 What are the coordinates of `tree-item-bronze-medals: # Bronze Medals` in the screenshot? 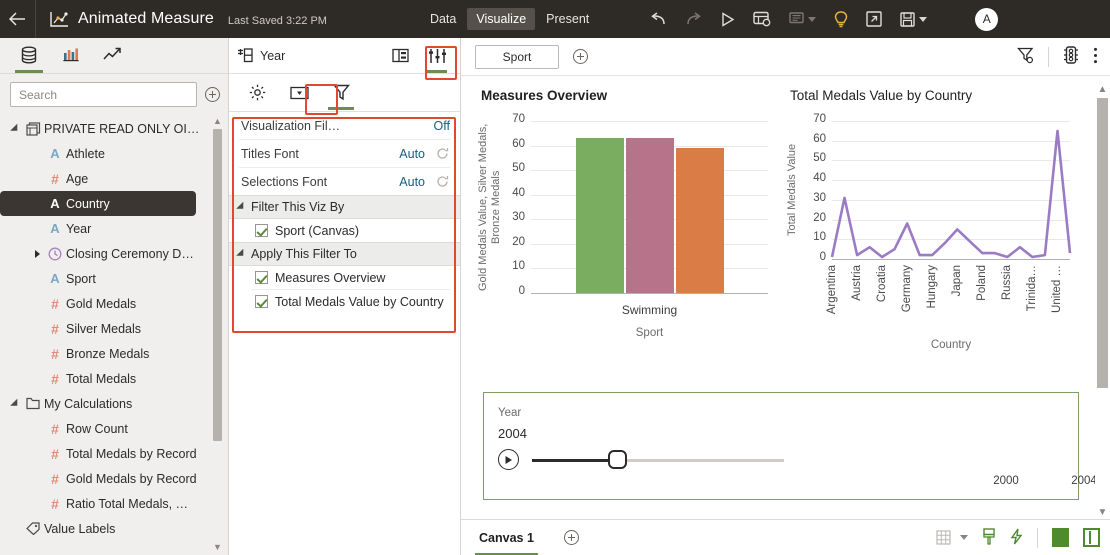 It's located at (114, 353).